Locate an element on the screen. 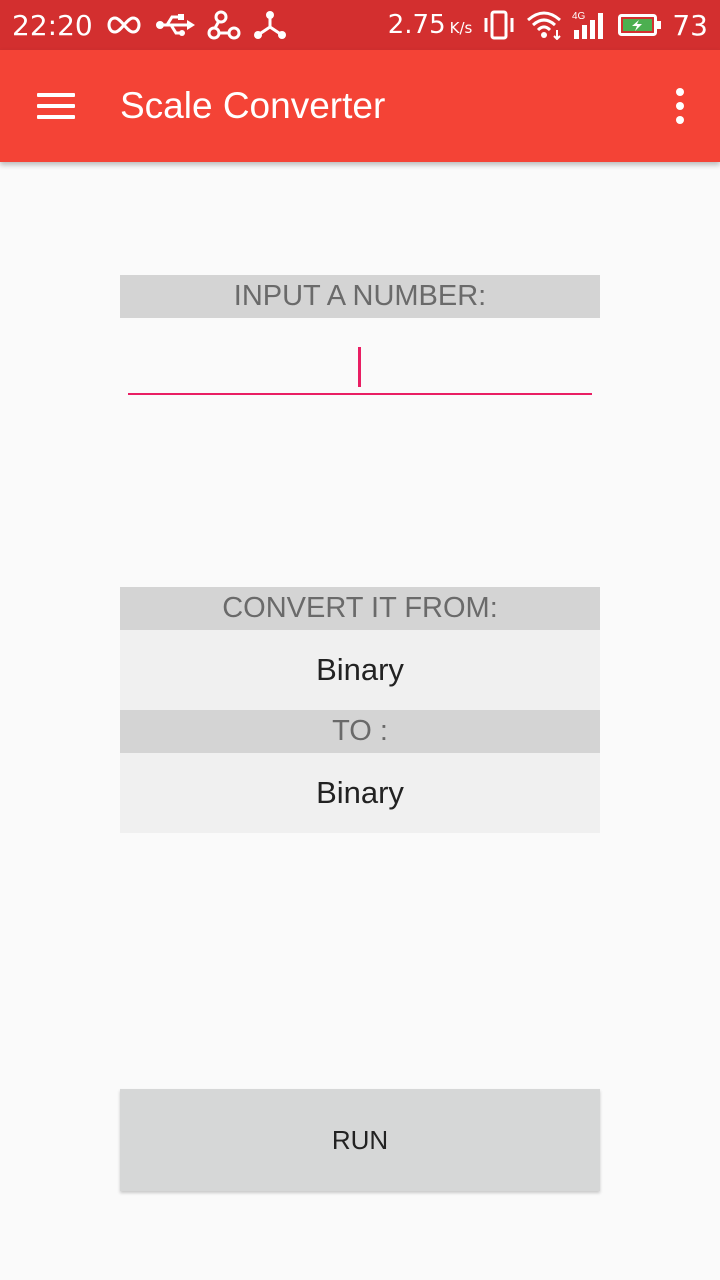 This screenshot has height=1280, width=720. more-vert-icon is located at coordinates (680, 106).